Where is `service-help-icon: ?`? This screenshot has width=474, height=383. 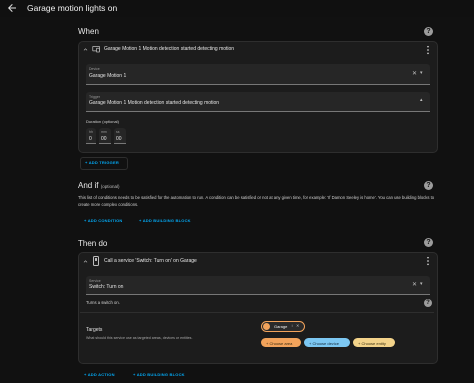 service-help-icon: ? is located at coordinates (428, 303).